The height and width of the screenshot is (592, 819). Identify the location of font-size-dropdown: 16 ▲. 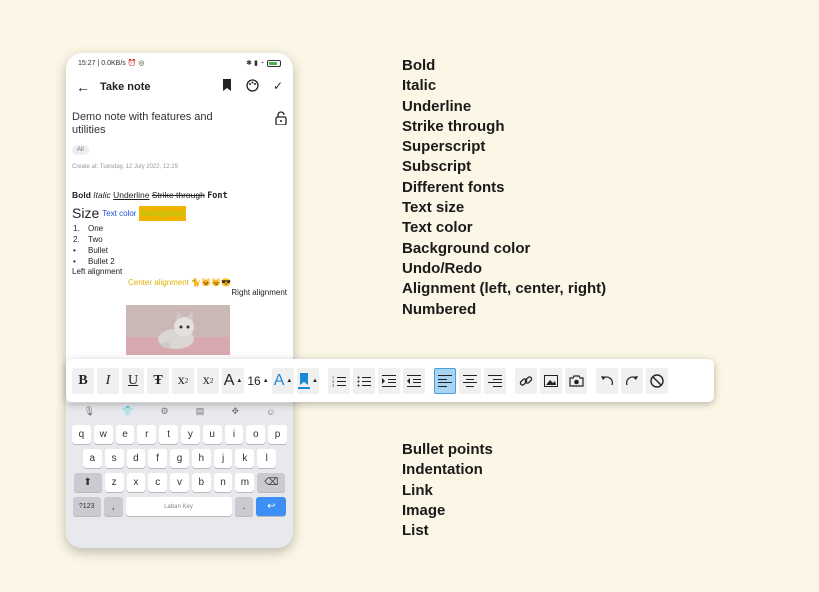
(258, 381).